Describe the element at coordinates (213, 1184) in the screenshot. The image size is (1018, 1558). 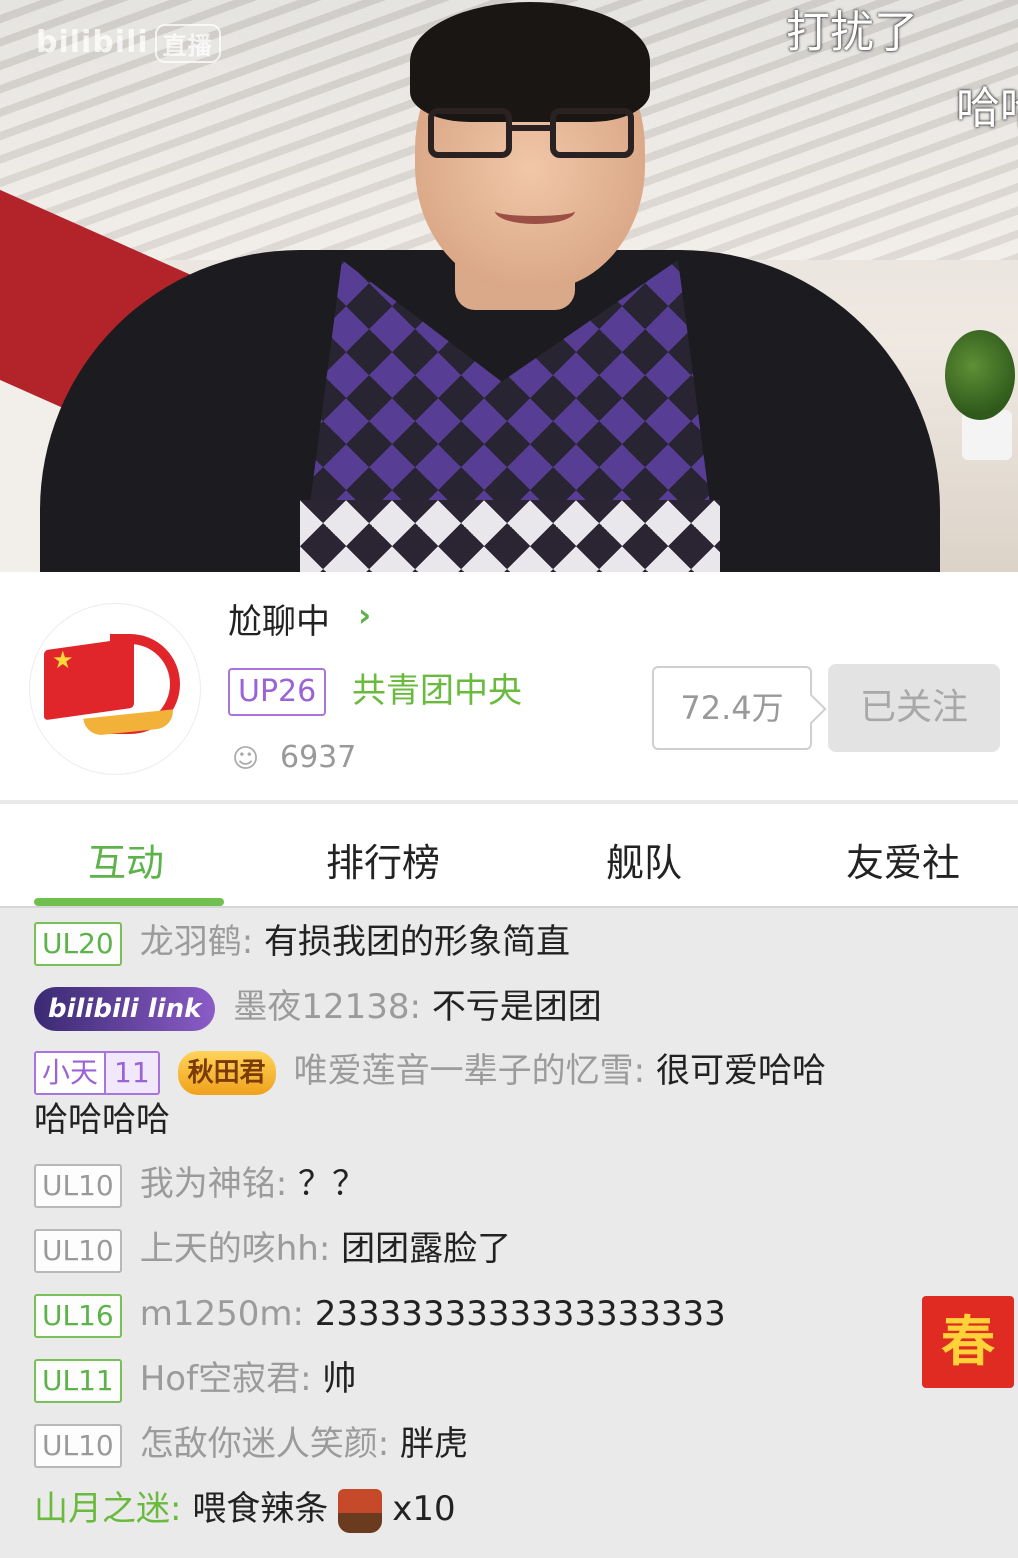
I see `chat-username: 我为神铭:` at that location.